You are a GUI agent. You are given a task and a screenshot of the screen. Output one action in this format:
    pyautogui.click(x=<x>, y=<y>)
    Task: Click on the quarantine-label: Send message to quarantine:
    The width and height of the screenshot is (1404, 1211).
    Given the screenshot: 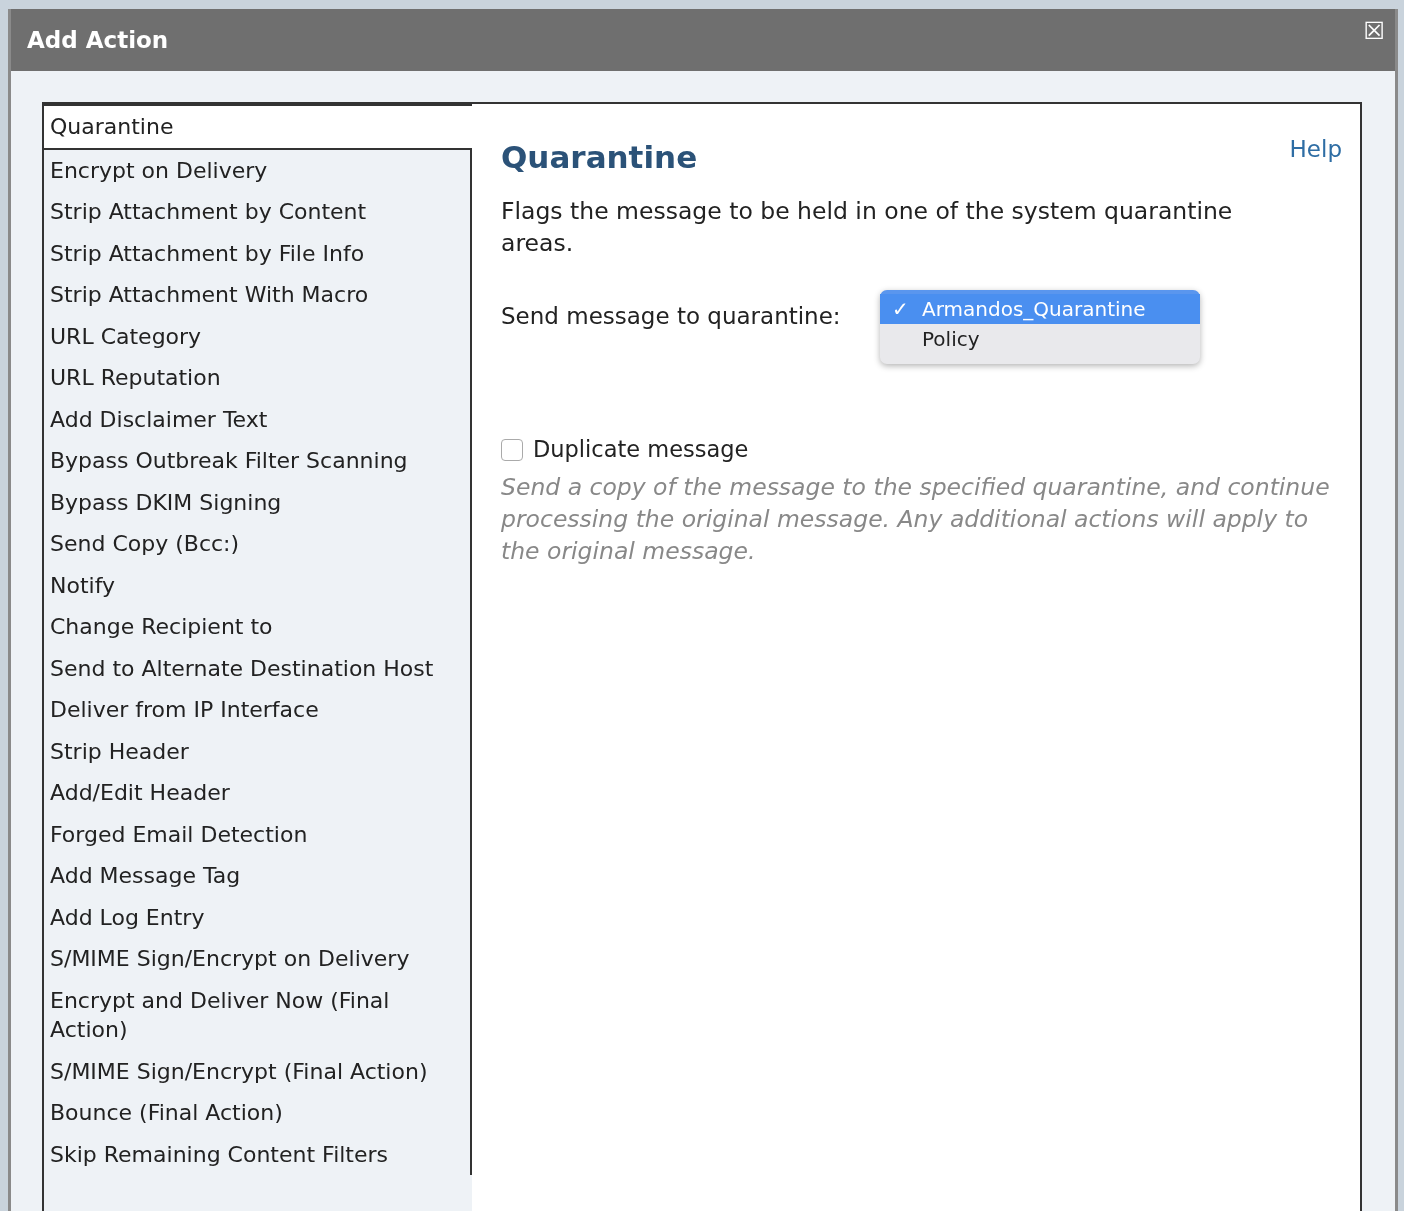 What is the action you would take?
    pyautogui.click(x=671, y=316)
    